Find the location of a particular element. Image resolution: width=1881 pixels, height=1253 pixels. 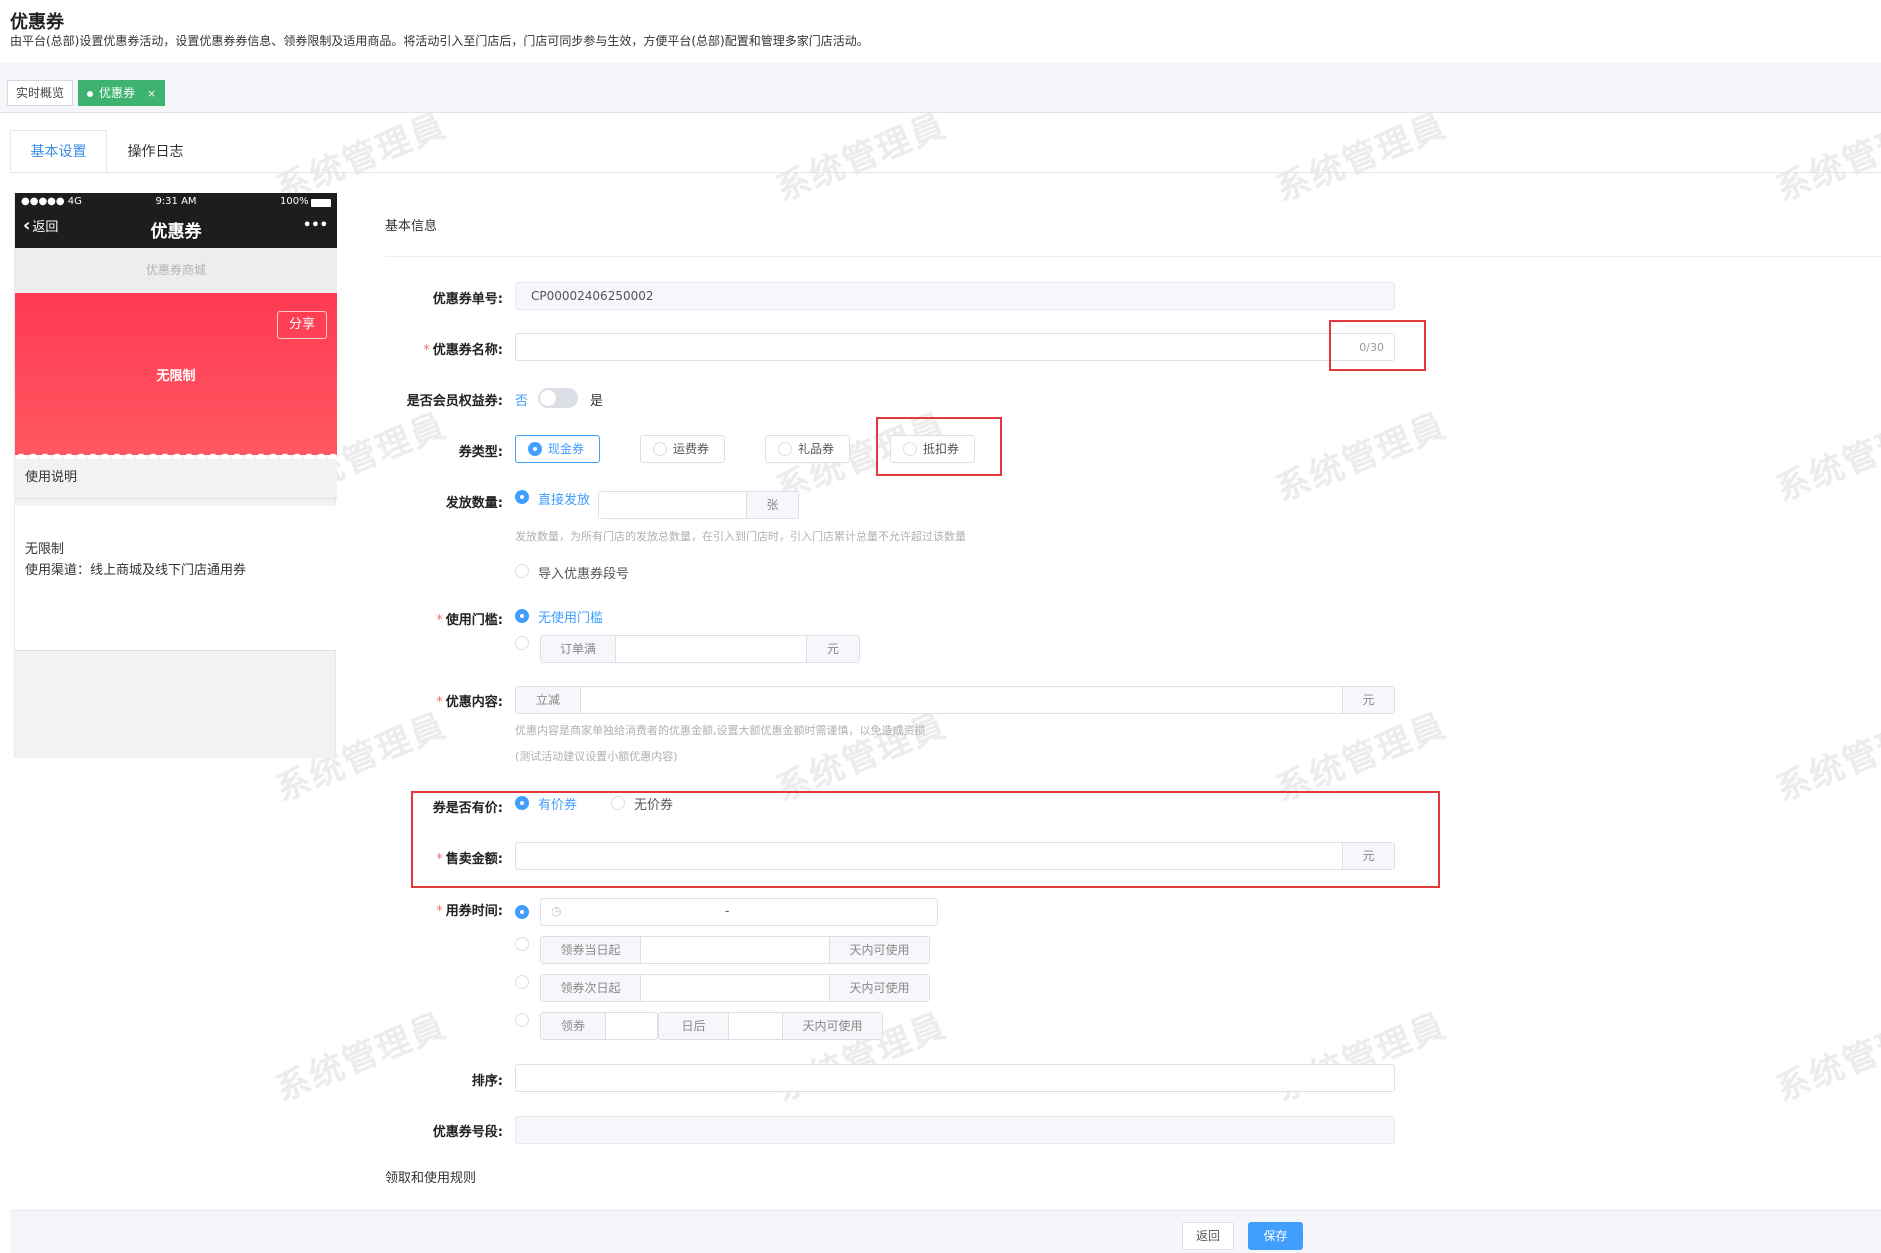

threshold-none-text: 无使用门槛 is located at coordinates (571, 618).